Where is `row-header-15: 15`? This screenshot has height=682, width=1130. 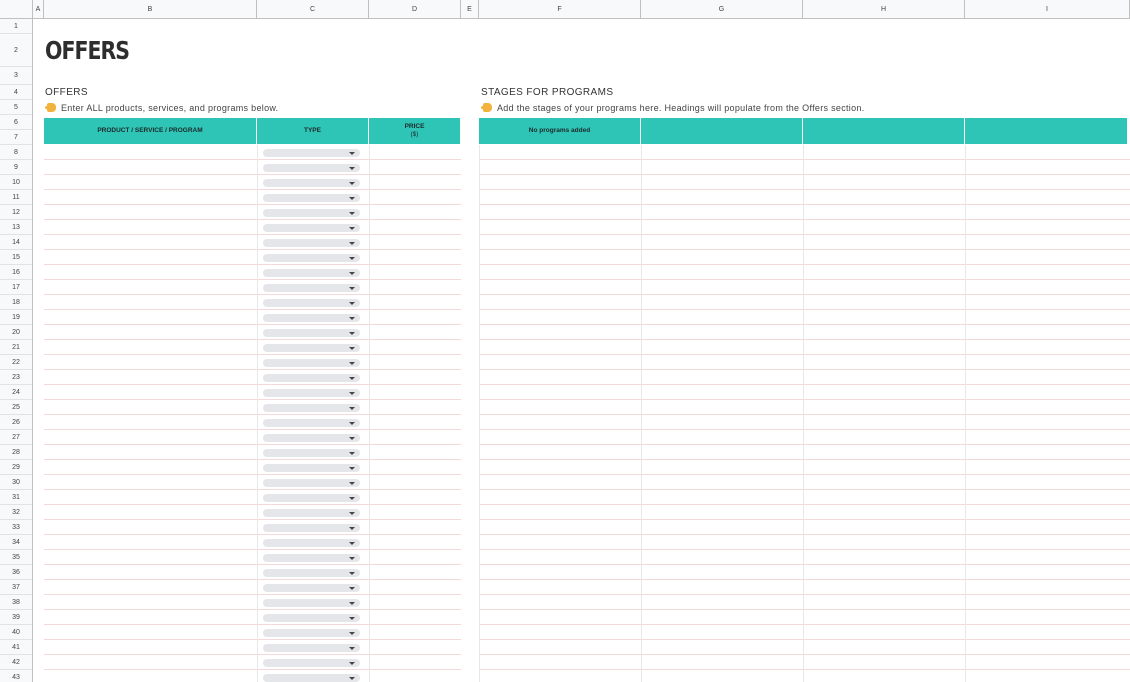
row-header-15: 15 is located at coordinates (16, 257).